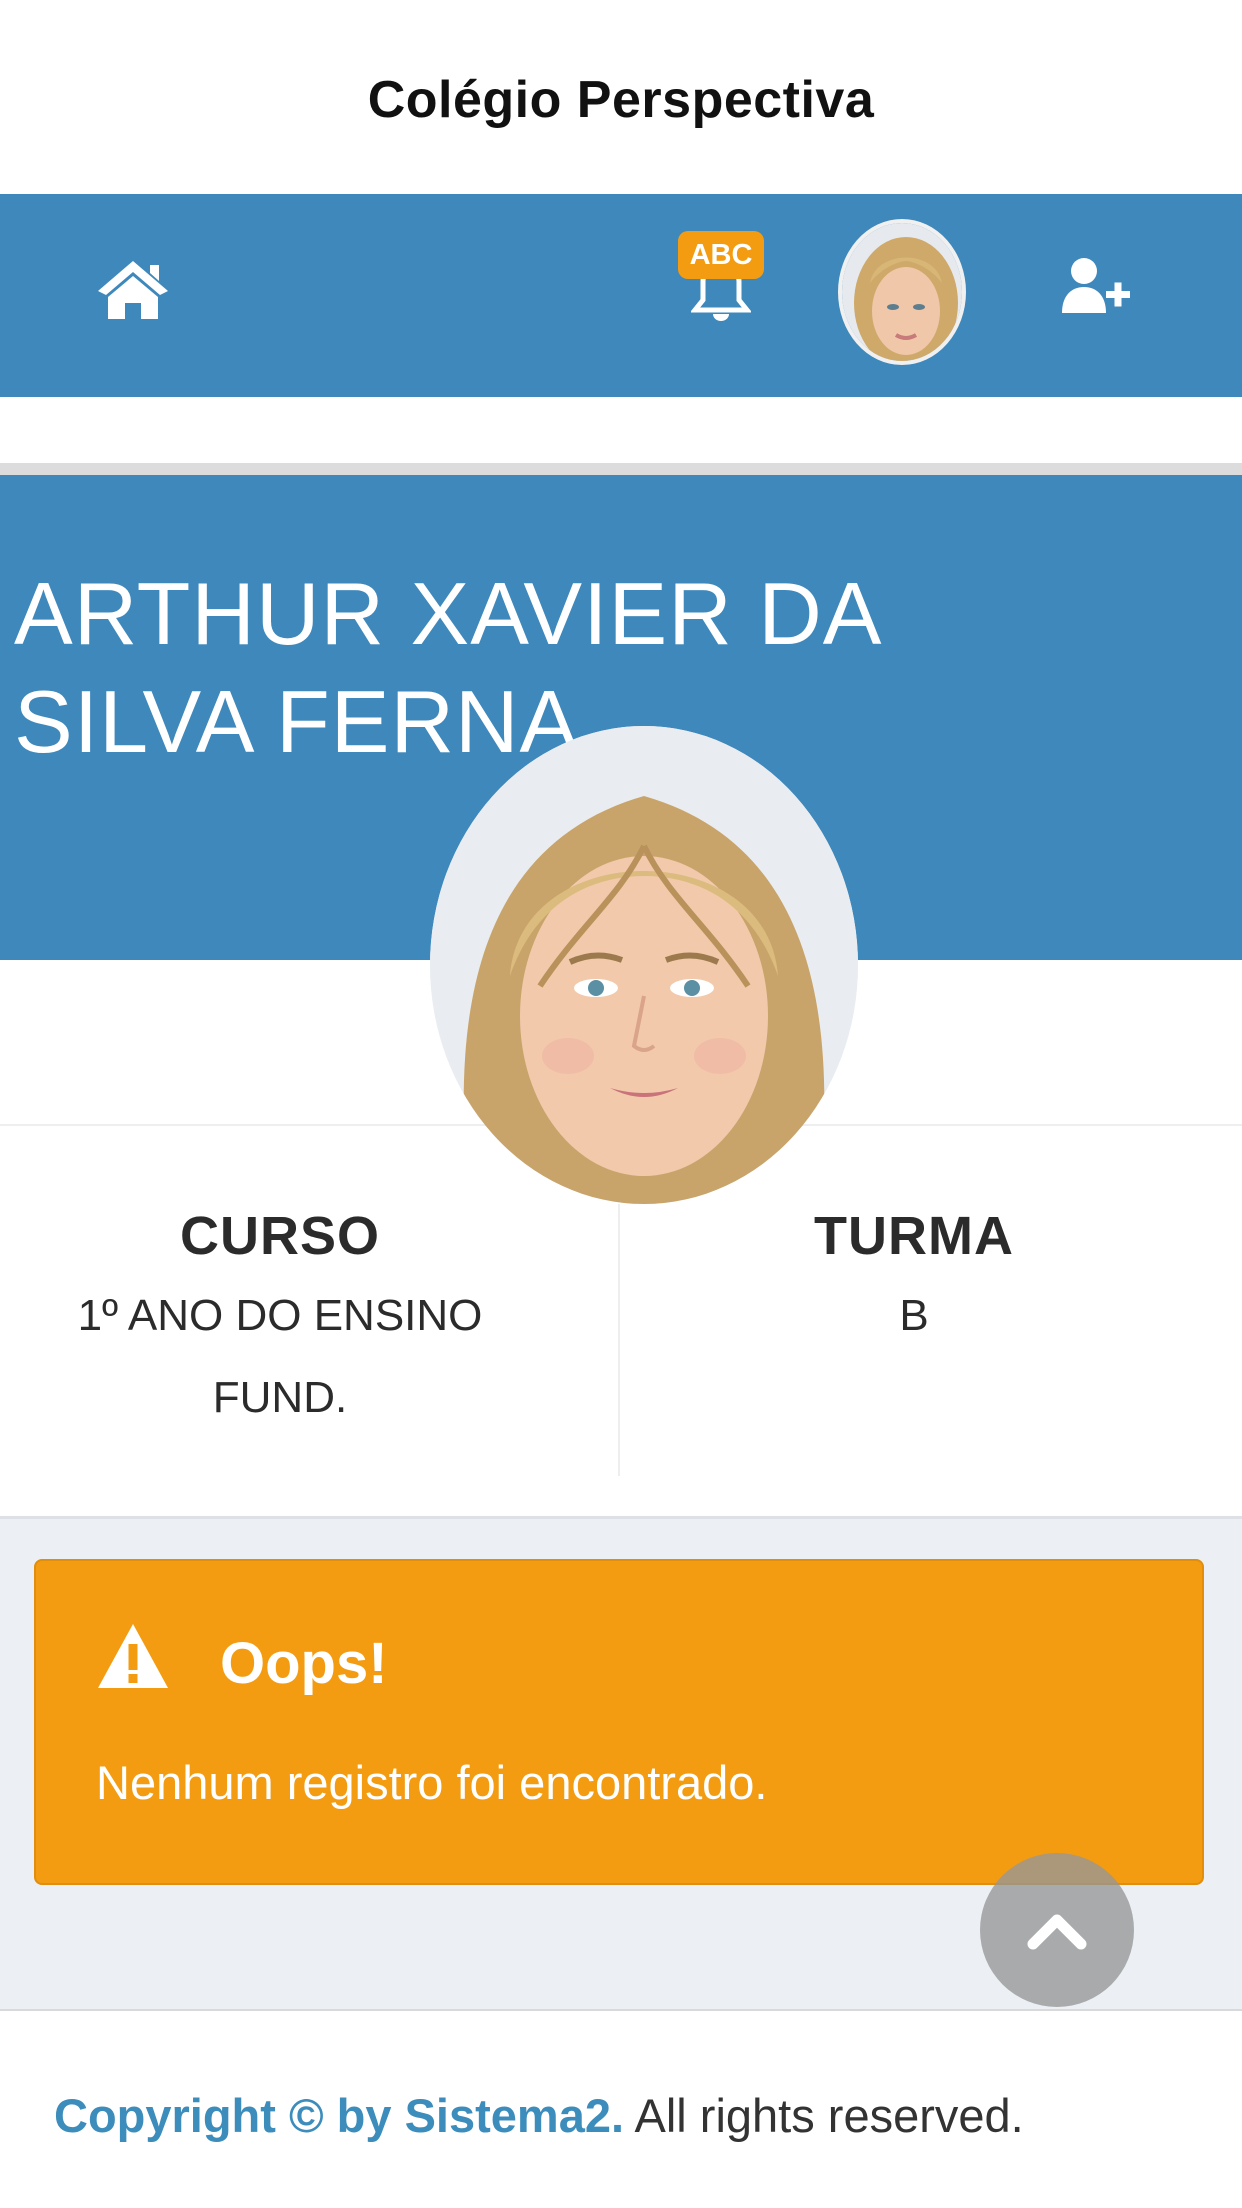  I want to click on app-title: Colégio Perspectiva, so click(621, 100).